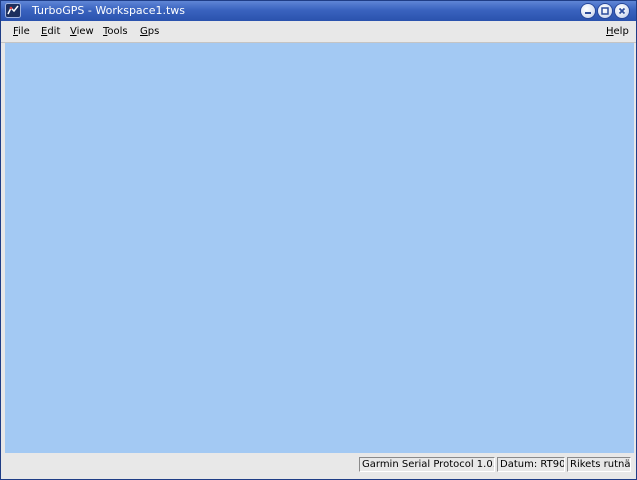  I want to click on menu-tools: Tools, so click(115, 31).